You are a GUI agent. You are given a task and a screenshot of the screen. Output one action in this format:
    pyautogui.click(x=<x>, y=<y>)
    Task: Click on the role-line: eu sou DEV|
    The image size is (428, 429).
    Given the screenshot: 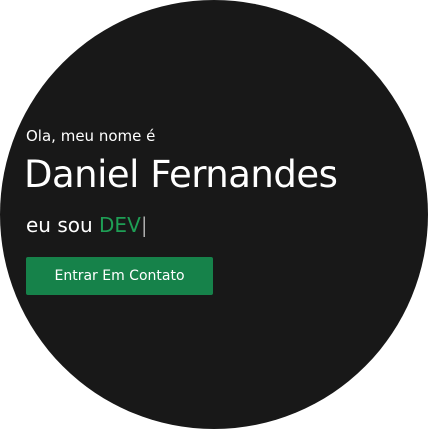 What is the action you would take?
    pyautogui.click(x=87, y=225)
    